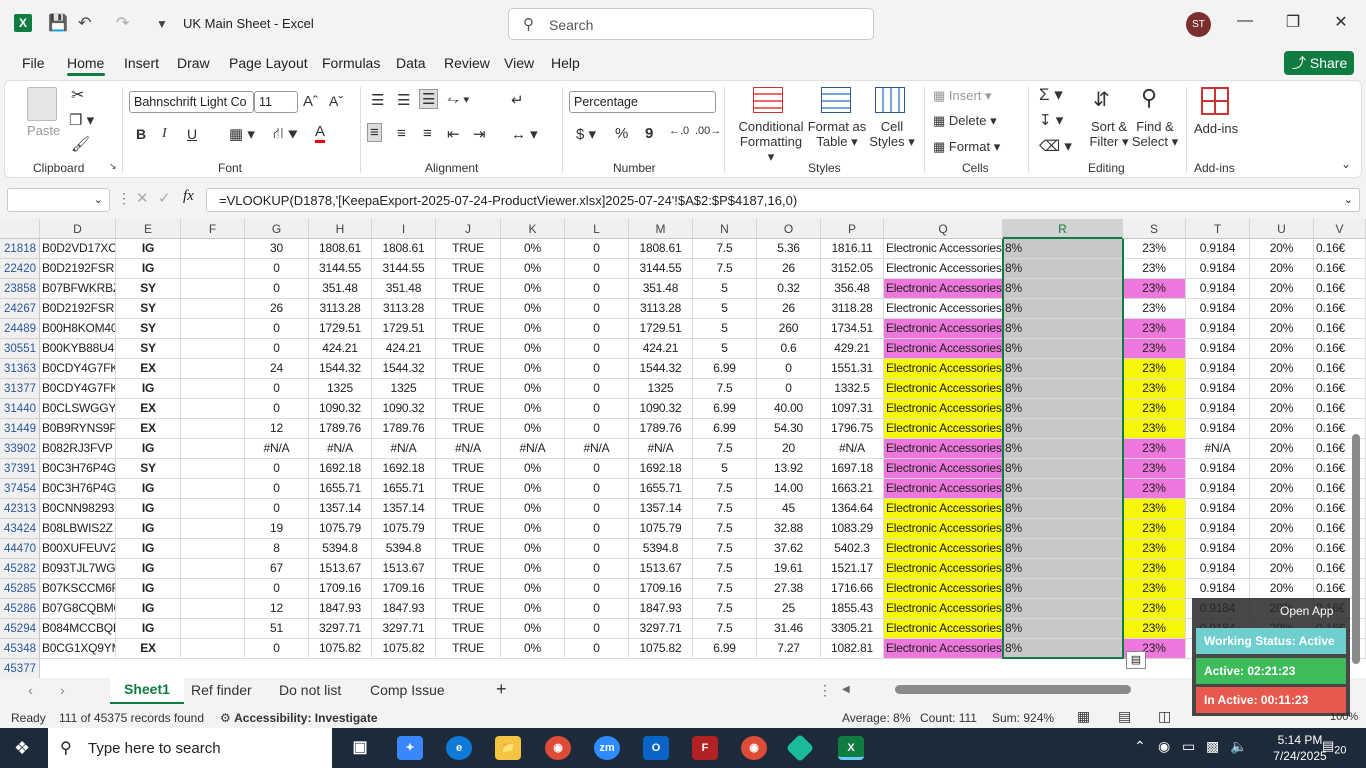 The width and height of the screenshot is (1366, 768). Describe the element at coordinates (277, 609) in the screenshot. I see `table-cell: 12` at that location.